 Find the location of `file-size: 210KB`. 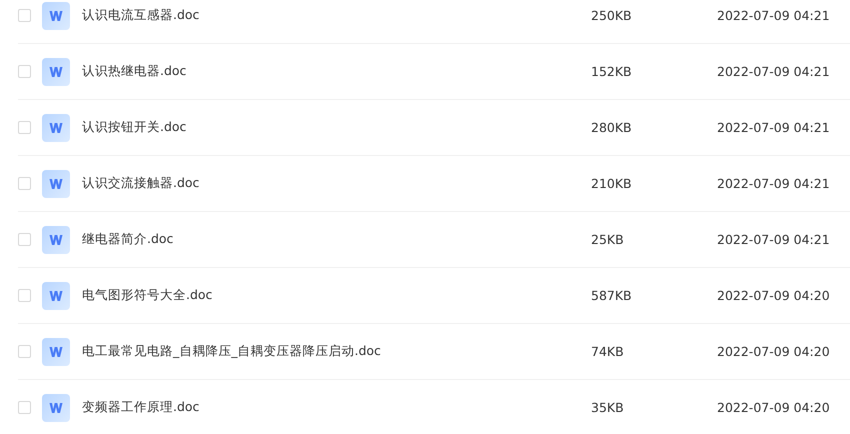

file-size: 210KB is located at coordinates (612, 183).